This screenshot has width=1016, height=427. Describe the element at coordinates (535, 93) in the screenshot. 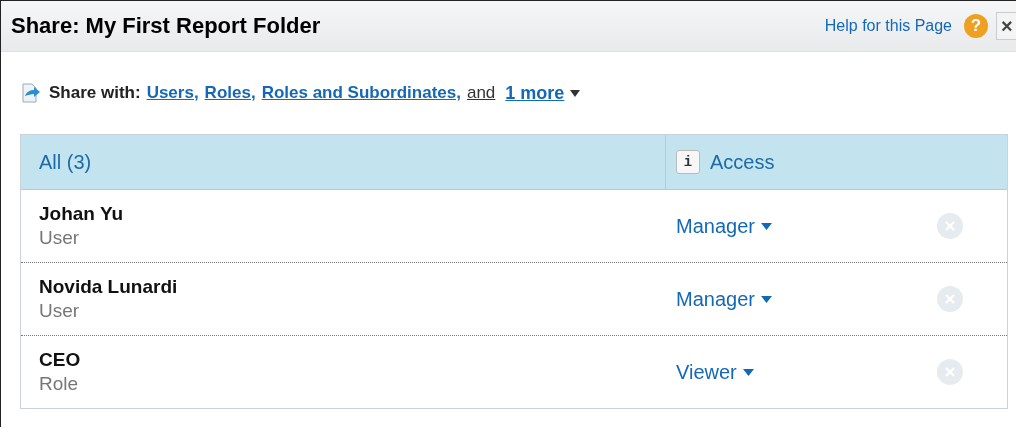

I see `more-link: 1 more` at that location.